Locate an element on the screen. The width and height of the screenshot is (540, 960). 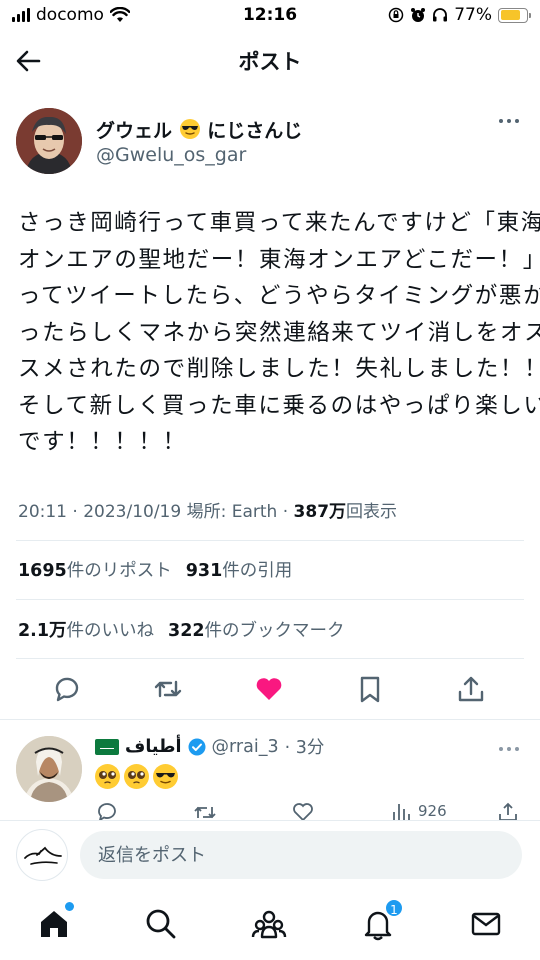
author-name-suffix: にじさんじ is located at coordinates (255, 131).